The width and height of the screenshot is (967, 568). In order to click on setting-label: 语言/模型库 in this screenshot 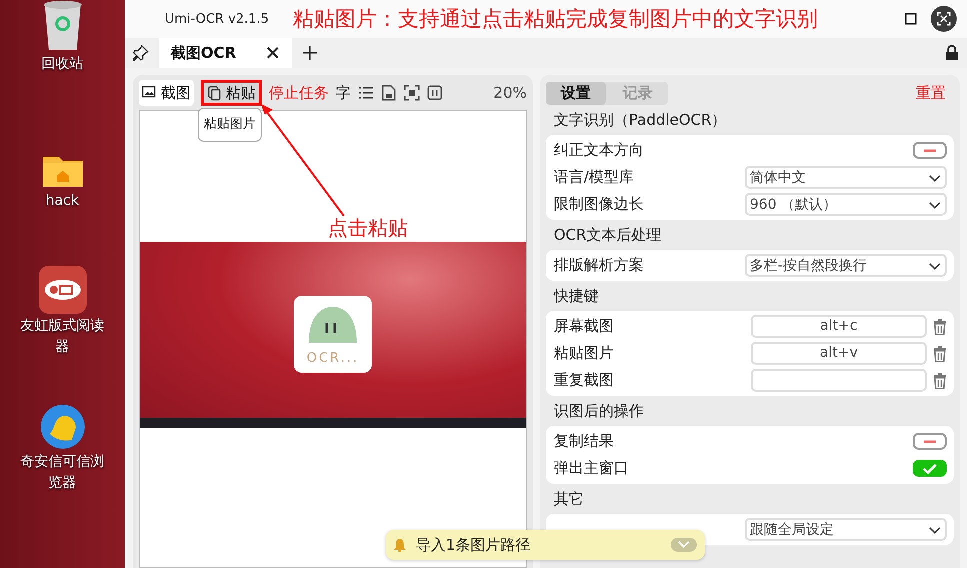, I will do `click(594, 177)`.